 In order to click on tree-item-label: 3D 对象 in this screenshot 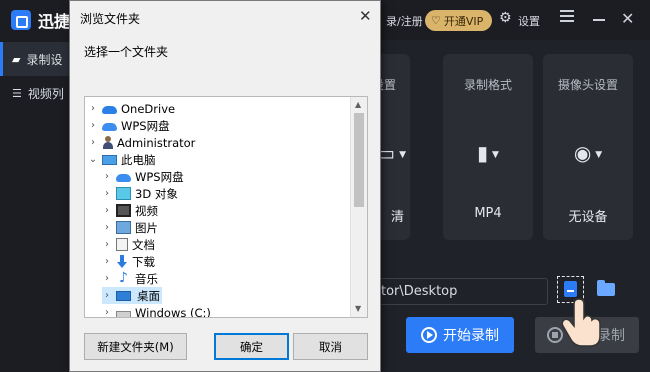, I will do `click(156, 193)`.